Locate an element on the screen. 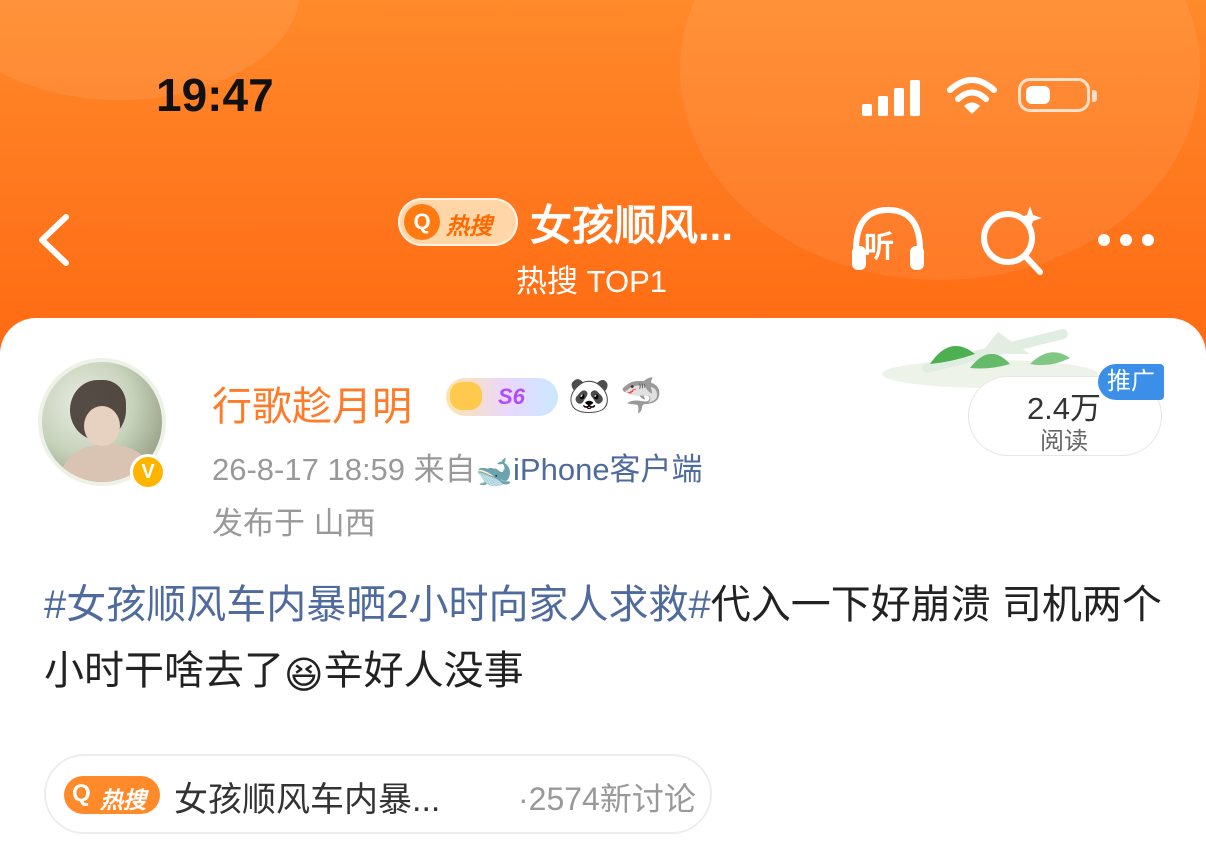  listen-button: 听 is located at coordinates (888, 240).